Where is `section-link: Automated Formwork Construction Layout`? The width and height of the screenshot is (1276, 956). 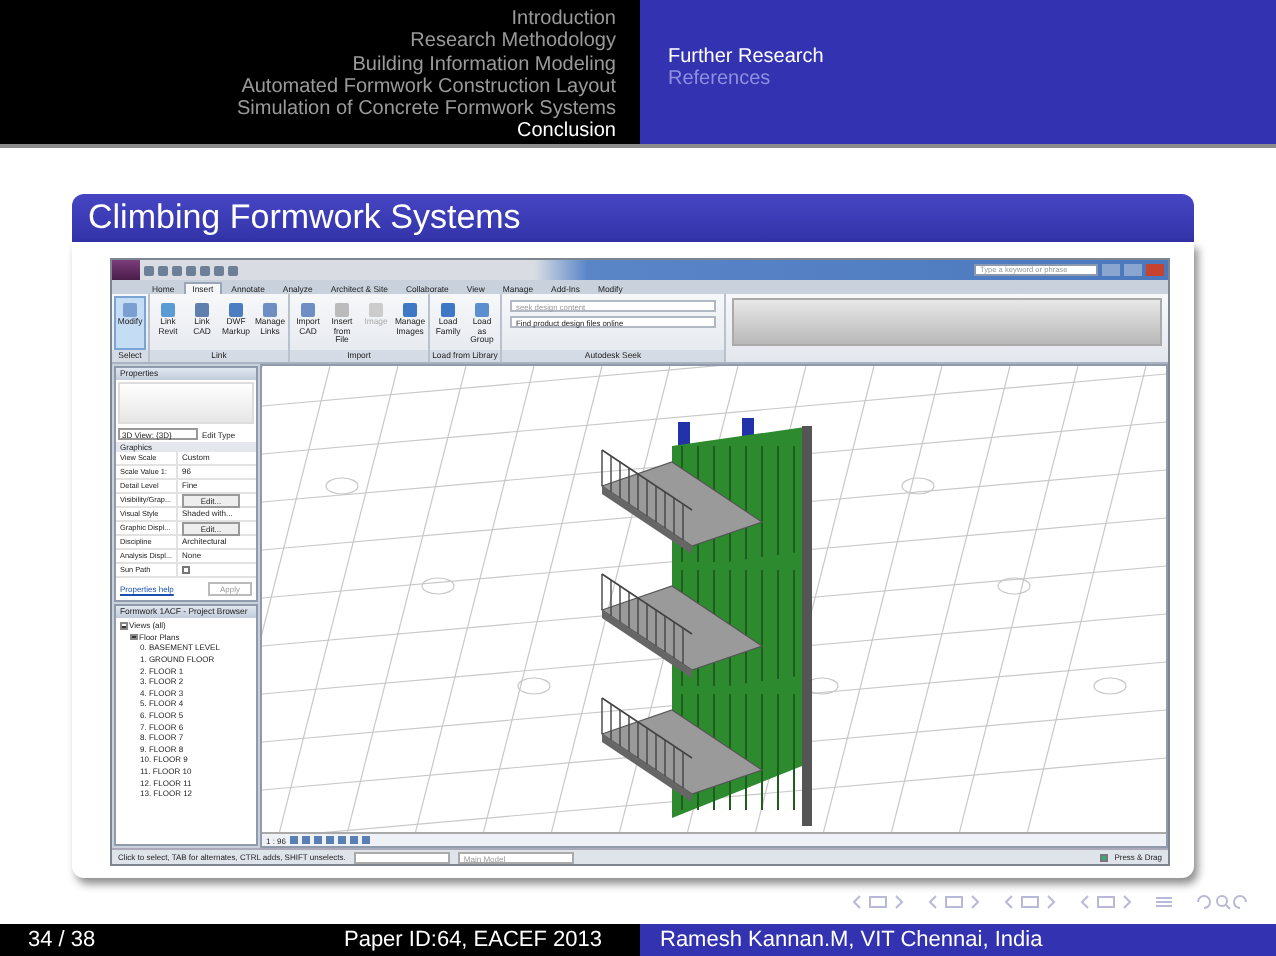
section-link: Automated Formwork Construction Layout is located at coordinates (428, 87).